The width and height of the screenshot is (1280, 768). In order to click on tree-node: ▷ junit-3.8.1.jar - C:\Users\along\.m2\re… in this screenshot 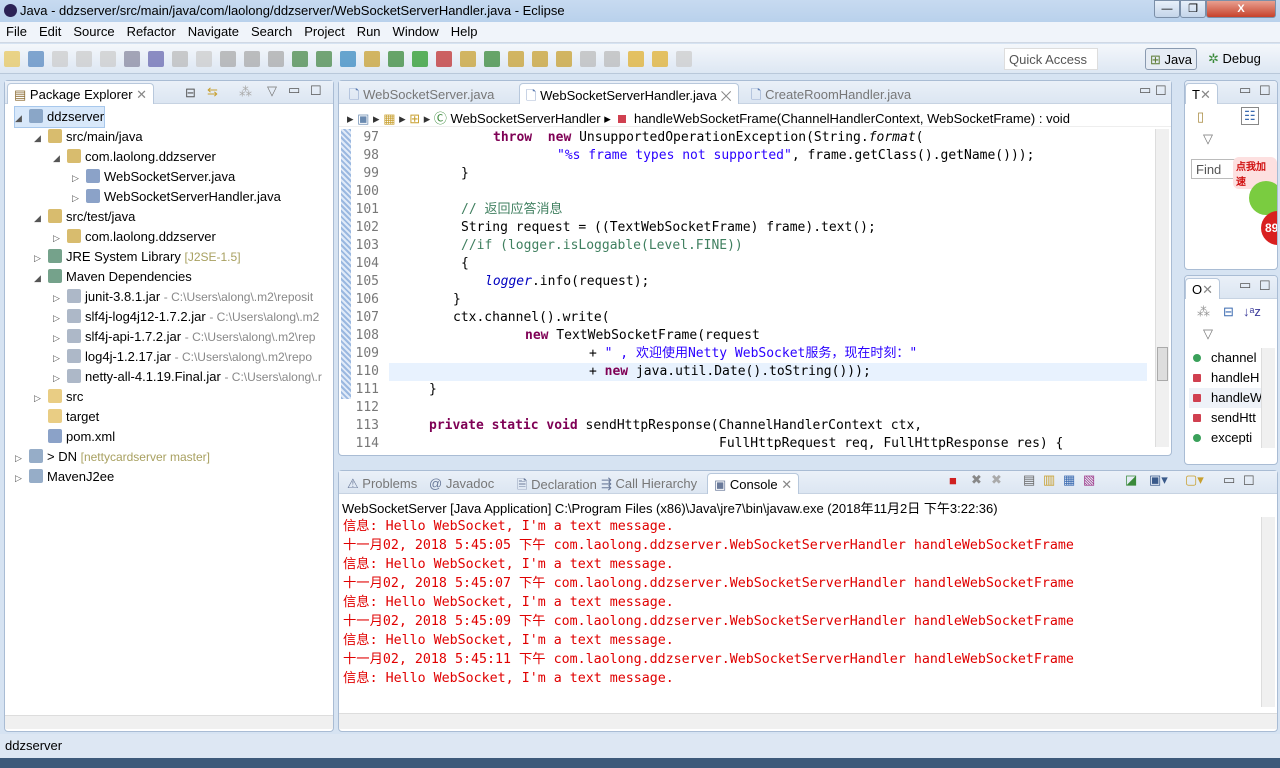, I will do `click(183, 297)`.